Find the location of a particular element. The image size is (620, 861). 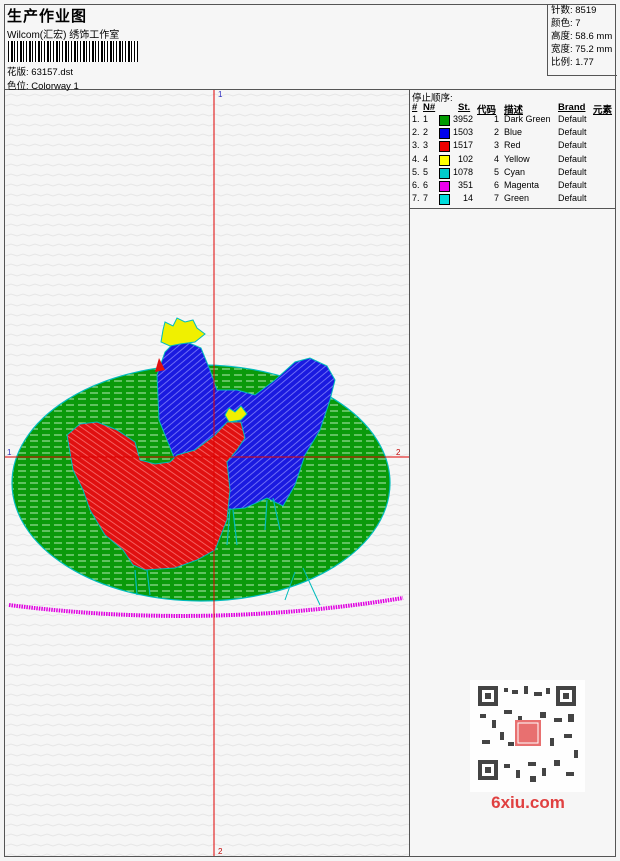

row-stitches: 1503 is located at coordinates (462, 132).